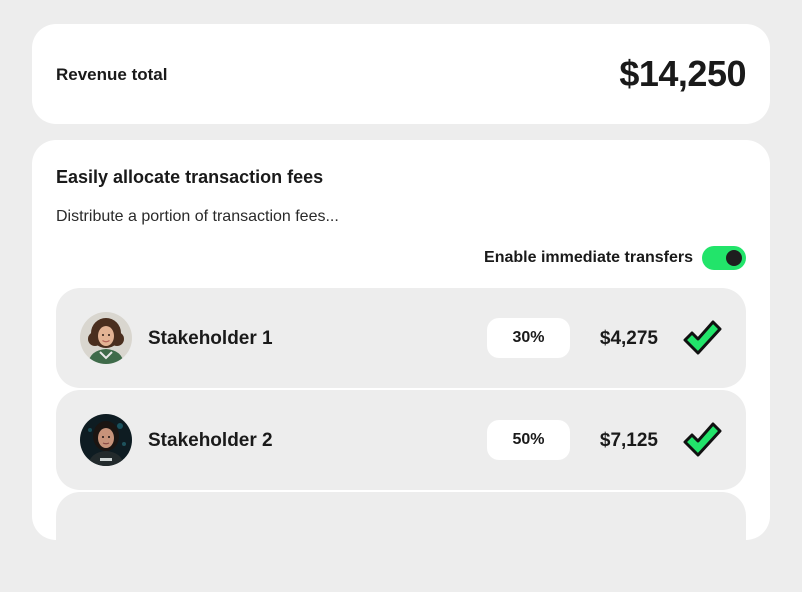 The image size is (802, 592). I want to click on toggle-knob, so click(734, 258).